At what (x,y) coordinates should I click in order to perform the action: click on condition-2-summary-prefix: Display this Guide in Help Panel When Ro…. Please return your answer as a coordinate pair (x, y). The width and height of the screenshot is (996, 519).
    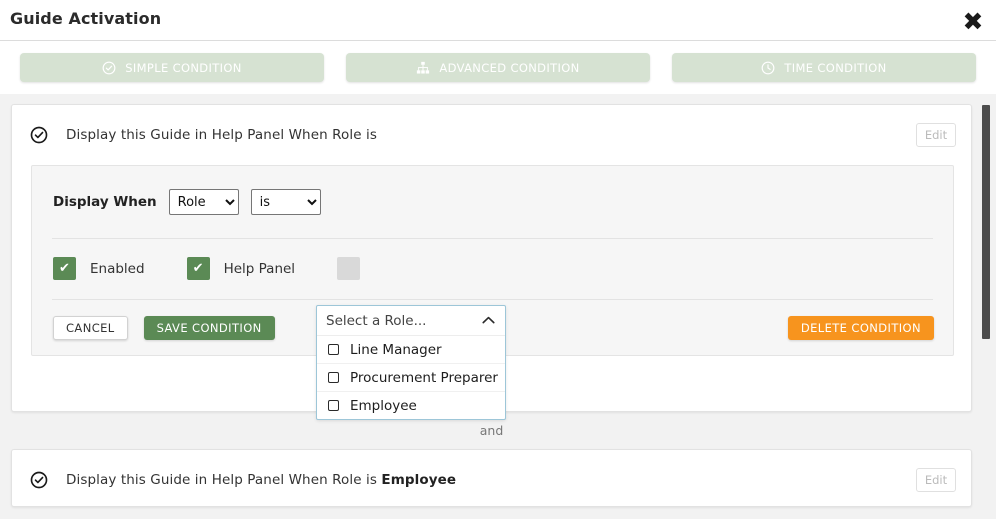
    Looking at the image, I should click on (224, 480).